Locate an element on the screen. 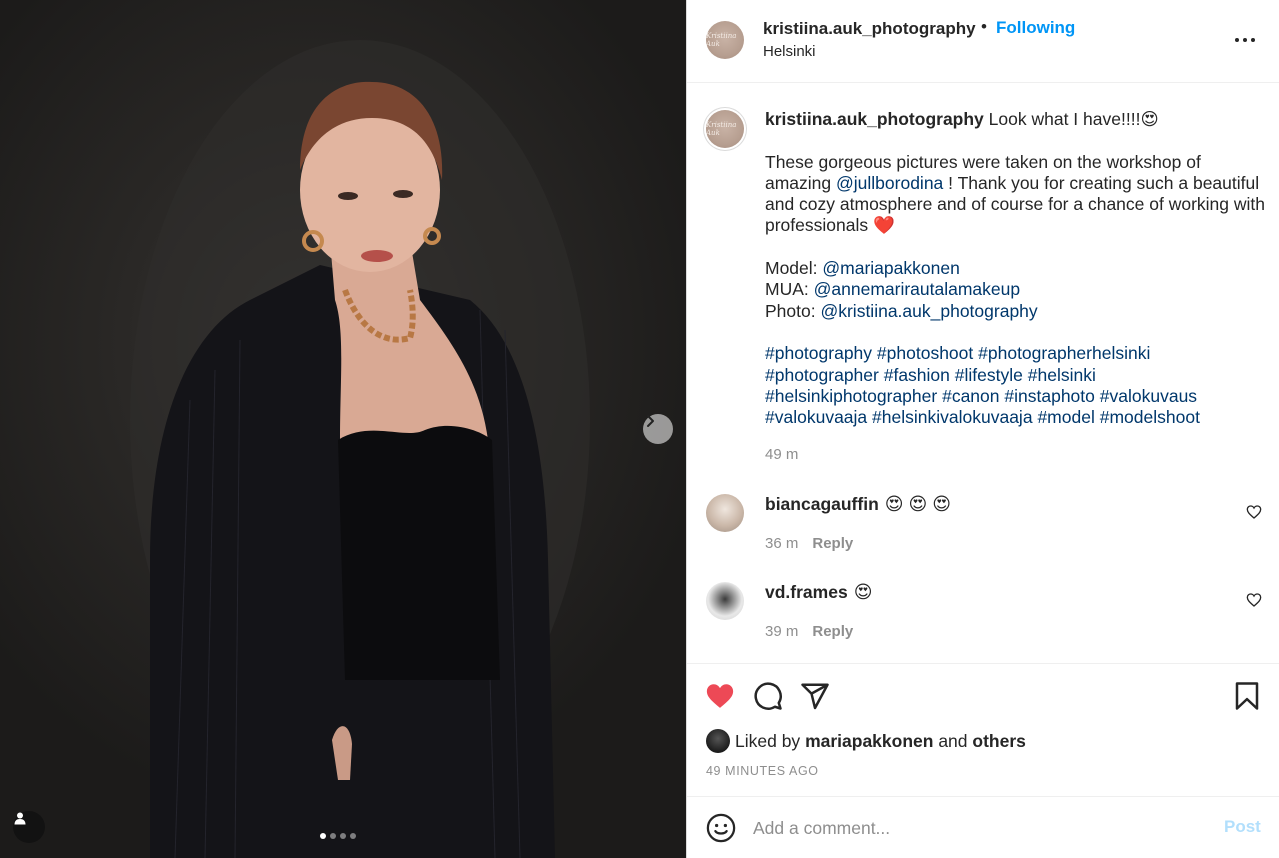 This screenshot has width=1279, height=858. hashtag: #instaphoto is located at coordinates (1049, 396).